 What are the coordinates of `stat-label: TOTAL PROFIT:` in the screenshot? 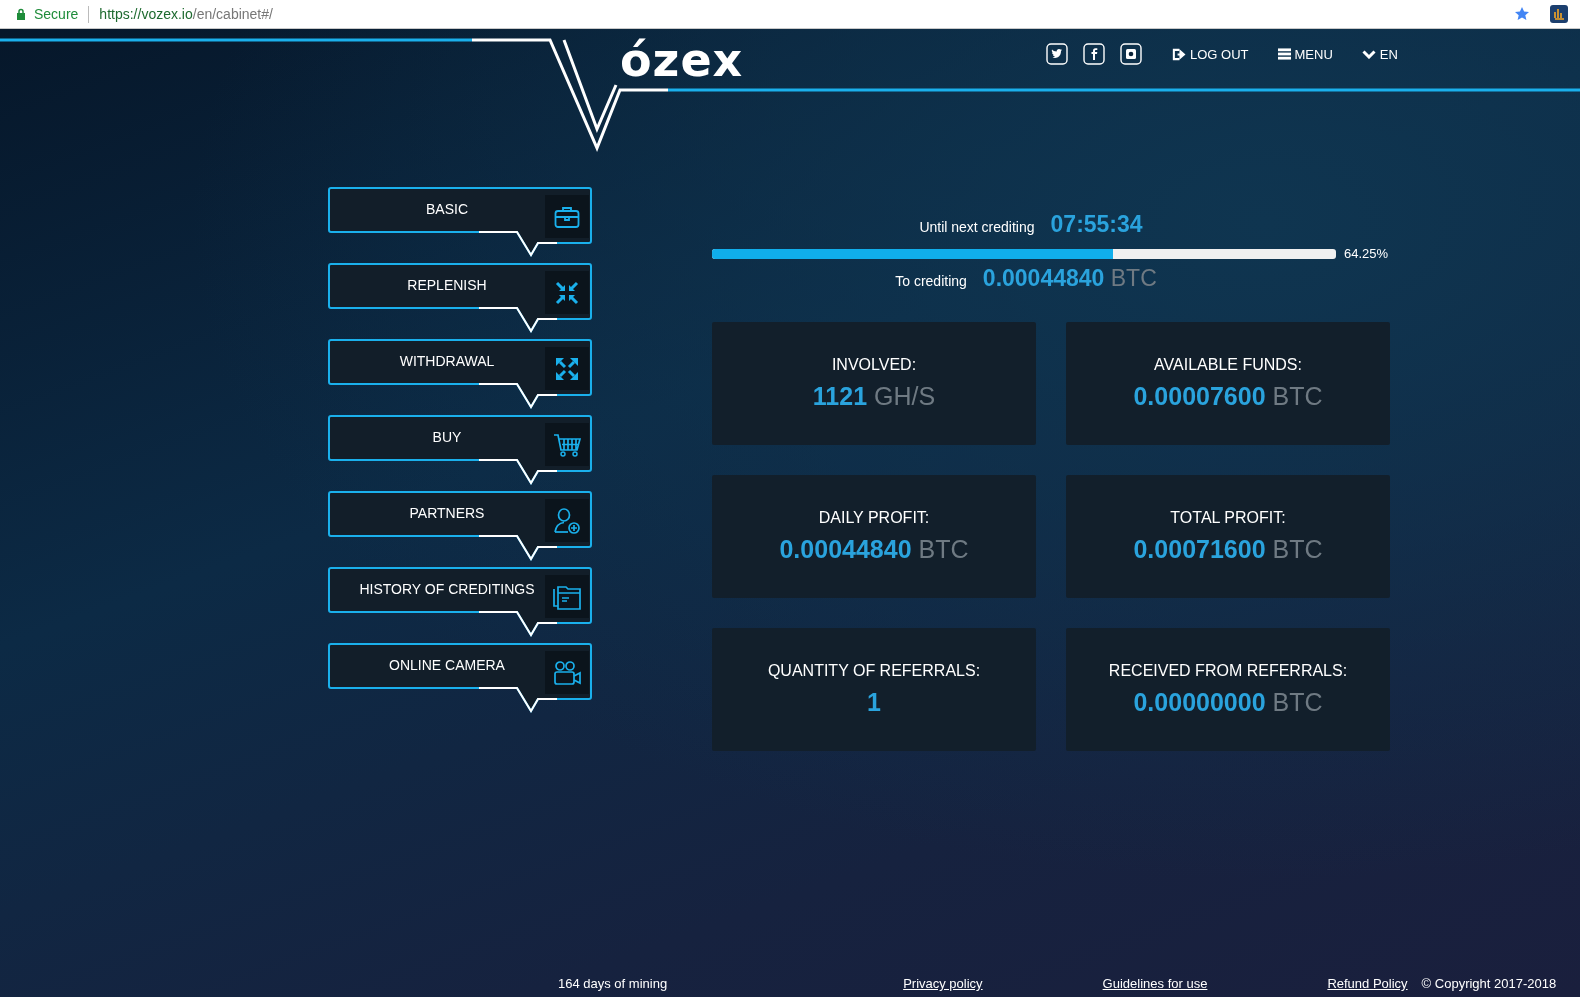 It's located at (1228, 518).